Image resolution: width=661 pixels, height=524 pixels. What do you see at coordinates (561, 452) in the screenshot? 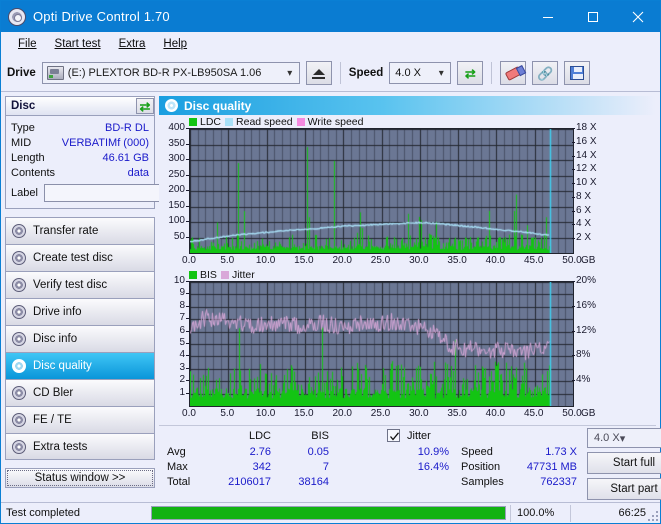
I see `speed-stat-value: 1.73 X` at bounding box center [561, 452].